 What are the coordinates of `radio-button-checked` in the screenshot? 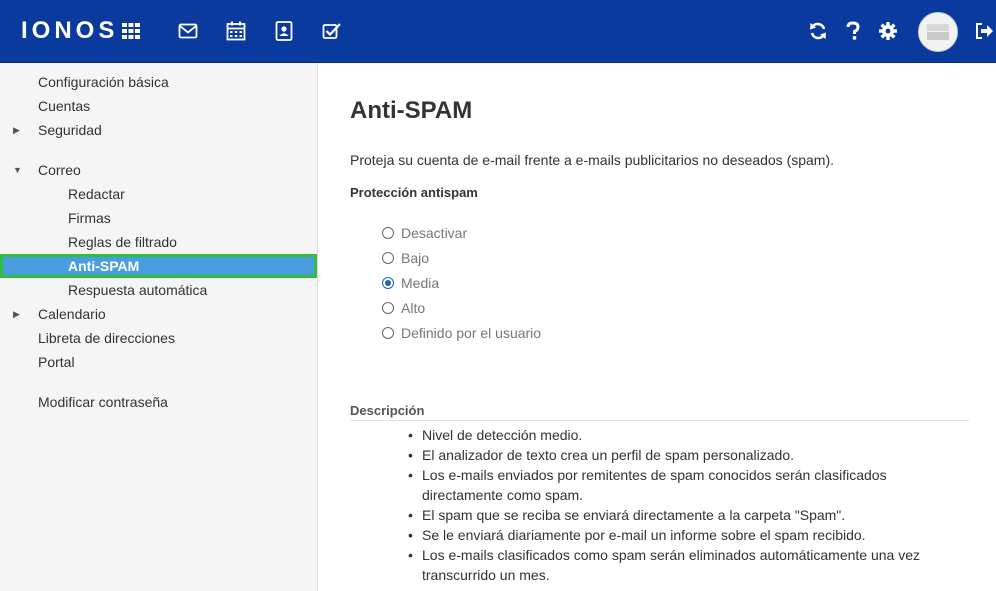 It's located at (388, 283).